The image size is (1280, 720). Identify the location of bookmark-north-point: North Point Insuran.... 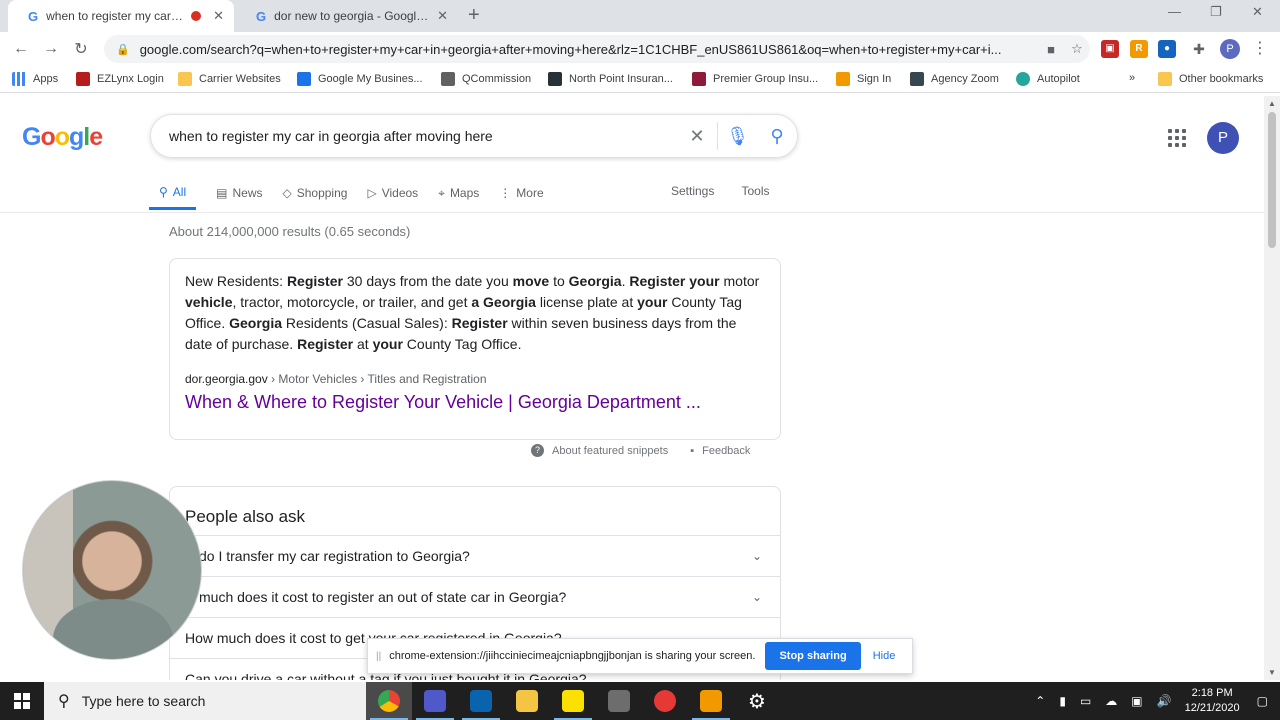
(610, 79).